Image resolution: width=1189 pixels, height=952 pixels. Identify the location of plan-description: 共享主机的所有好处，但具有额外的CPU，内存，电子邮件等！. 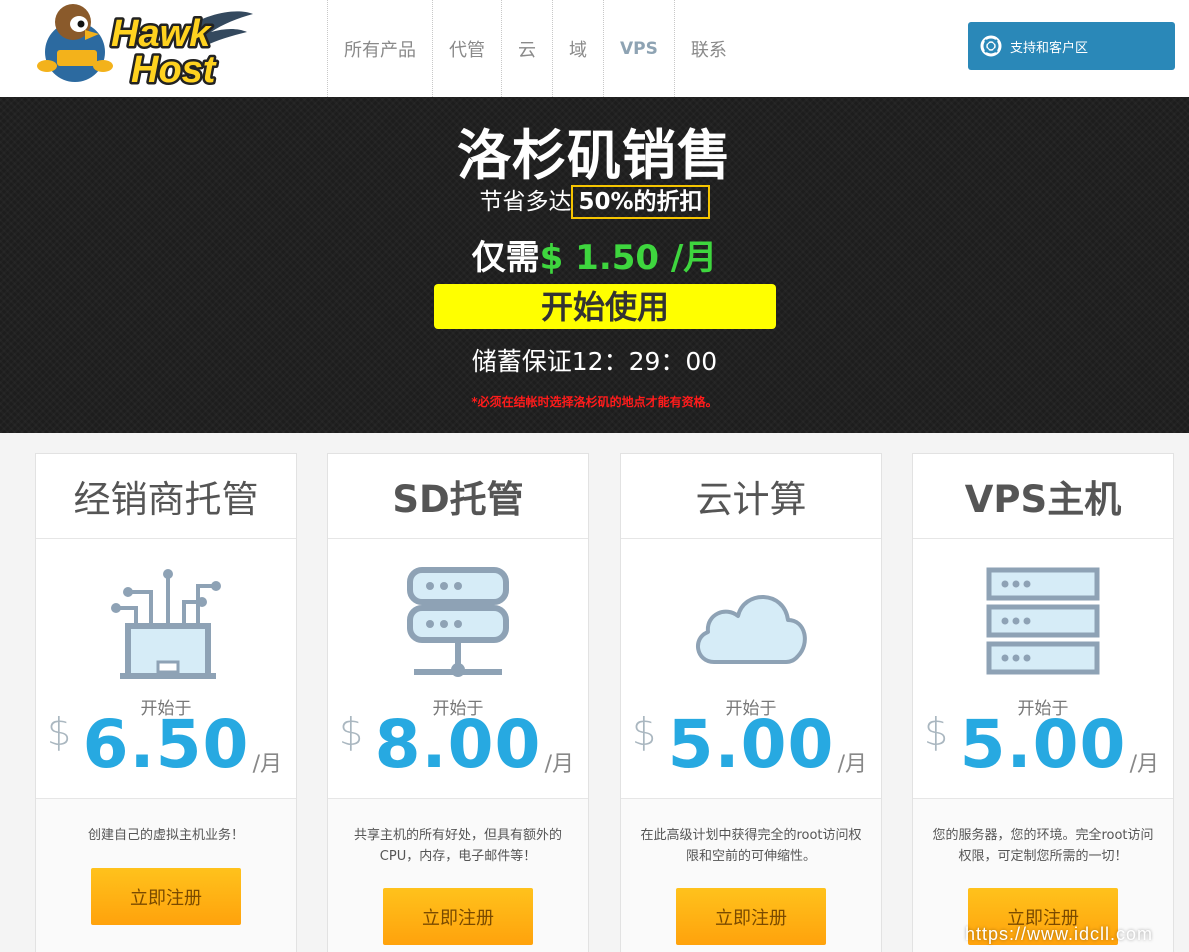
(457, 846).